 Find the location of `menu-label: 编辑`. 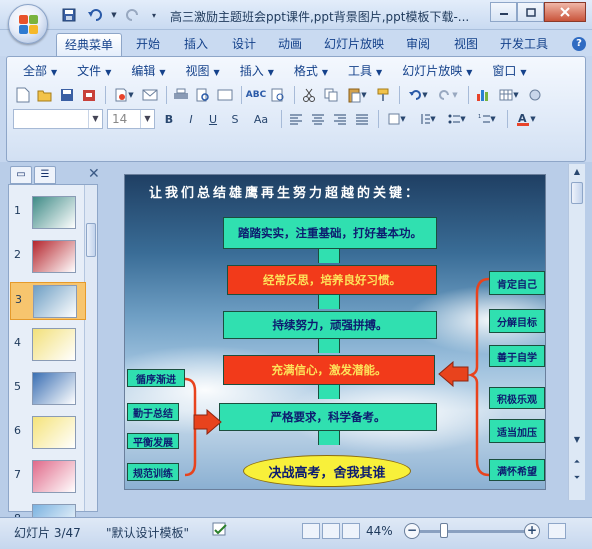

menu-label: 编辑 is located at coordinates (143, 71).